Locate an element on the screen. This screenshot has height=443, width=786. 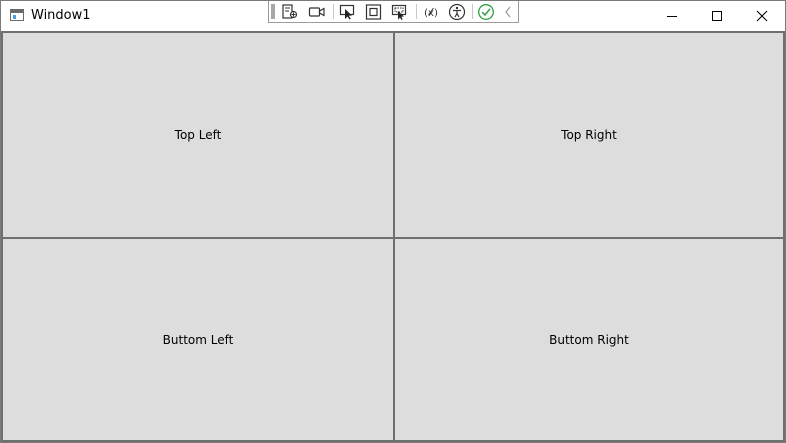
record-icon is located at coordinates (317, 12).